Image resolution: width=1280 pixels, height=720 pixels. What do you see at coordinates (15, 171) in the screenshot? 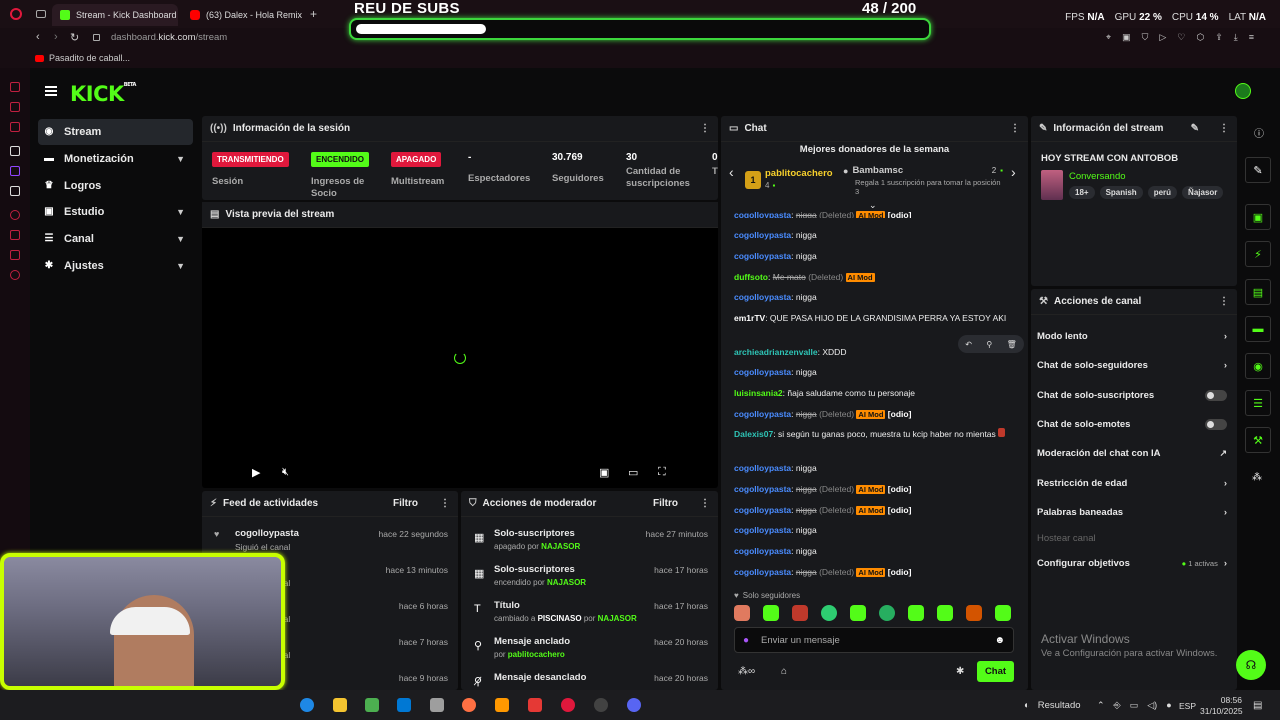
I see `twitch-icon` at bounding box center [15, 171].